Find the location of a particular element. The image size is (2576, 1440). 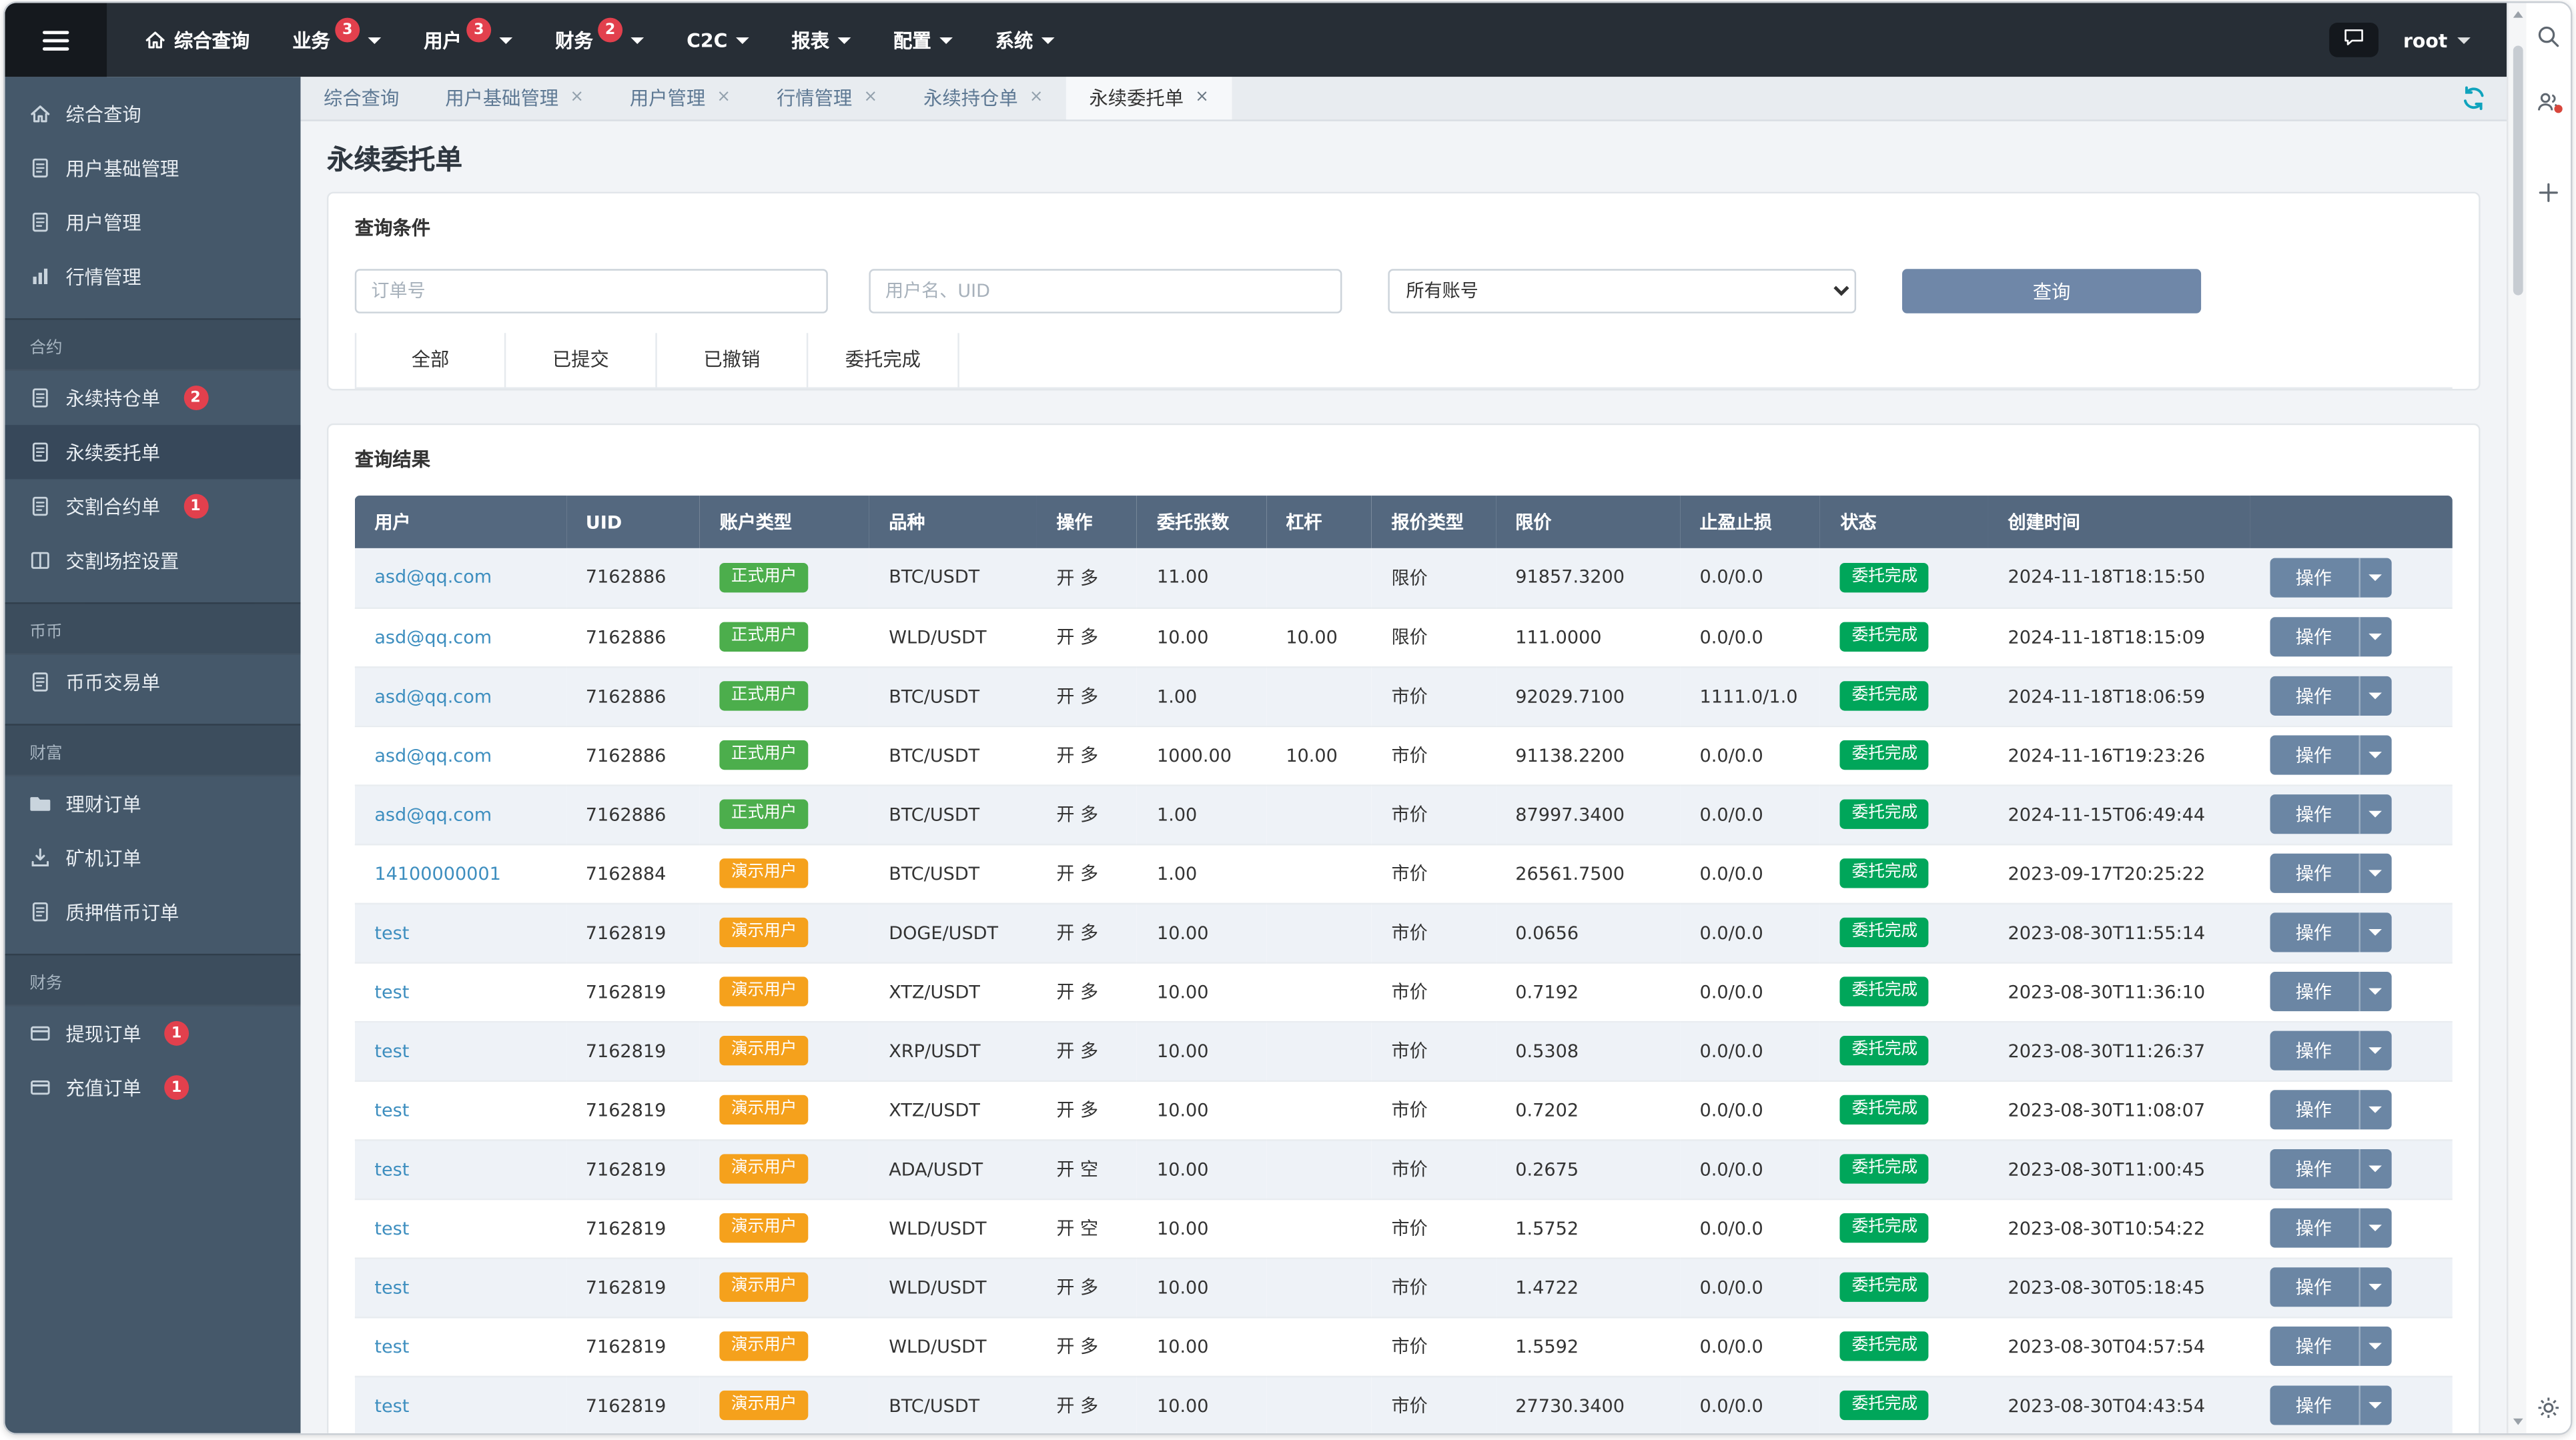

filter-tab-completed: 委托完成 is located at coordinates (883, 360).